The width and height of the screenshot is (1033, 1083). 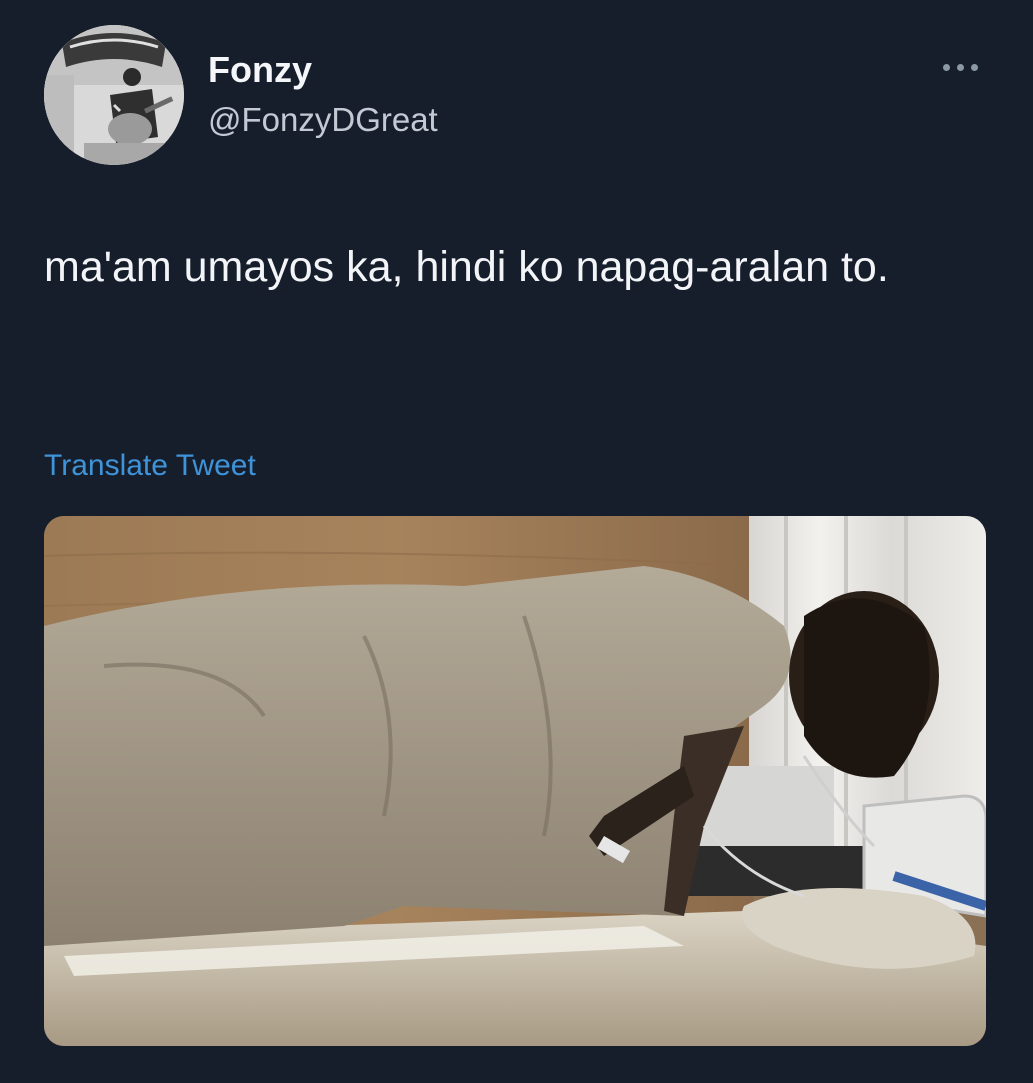 I want to click on avatar-photo-icon, so click(x=114, y=95).